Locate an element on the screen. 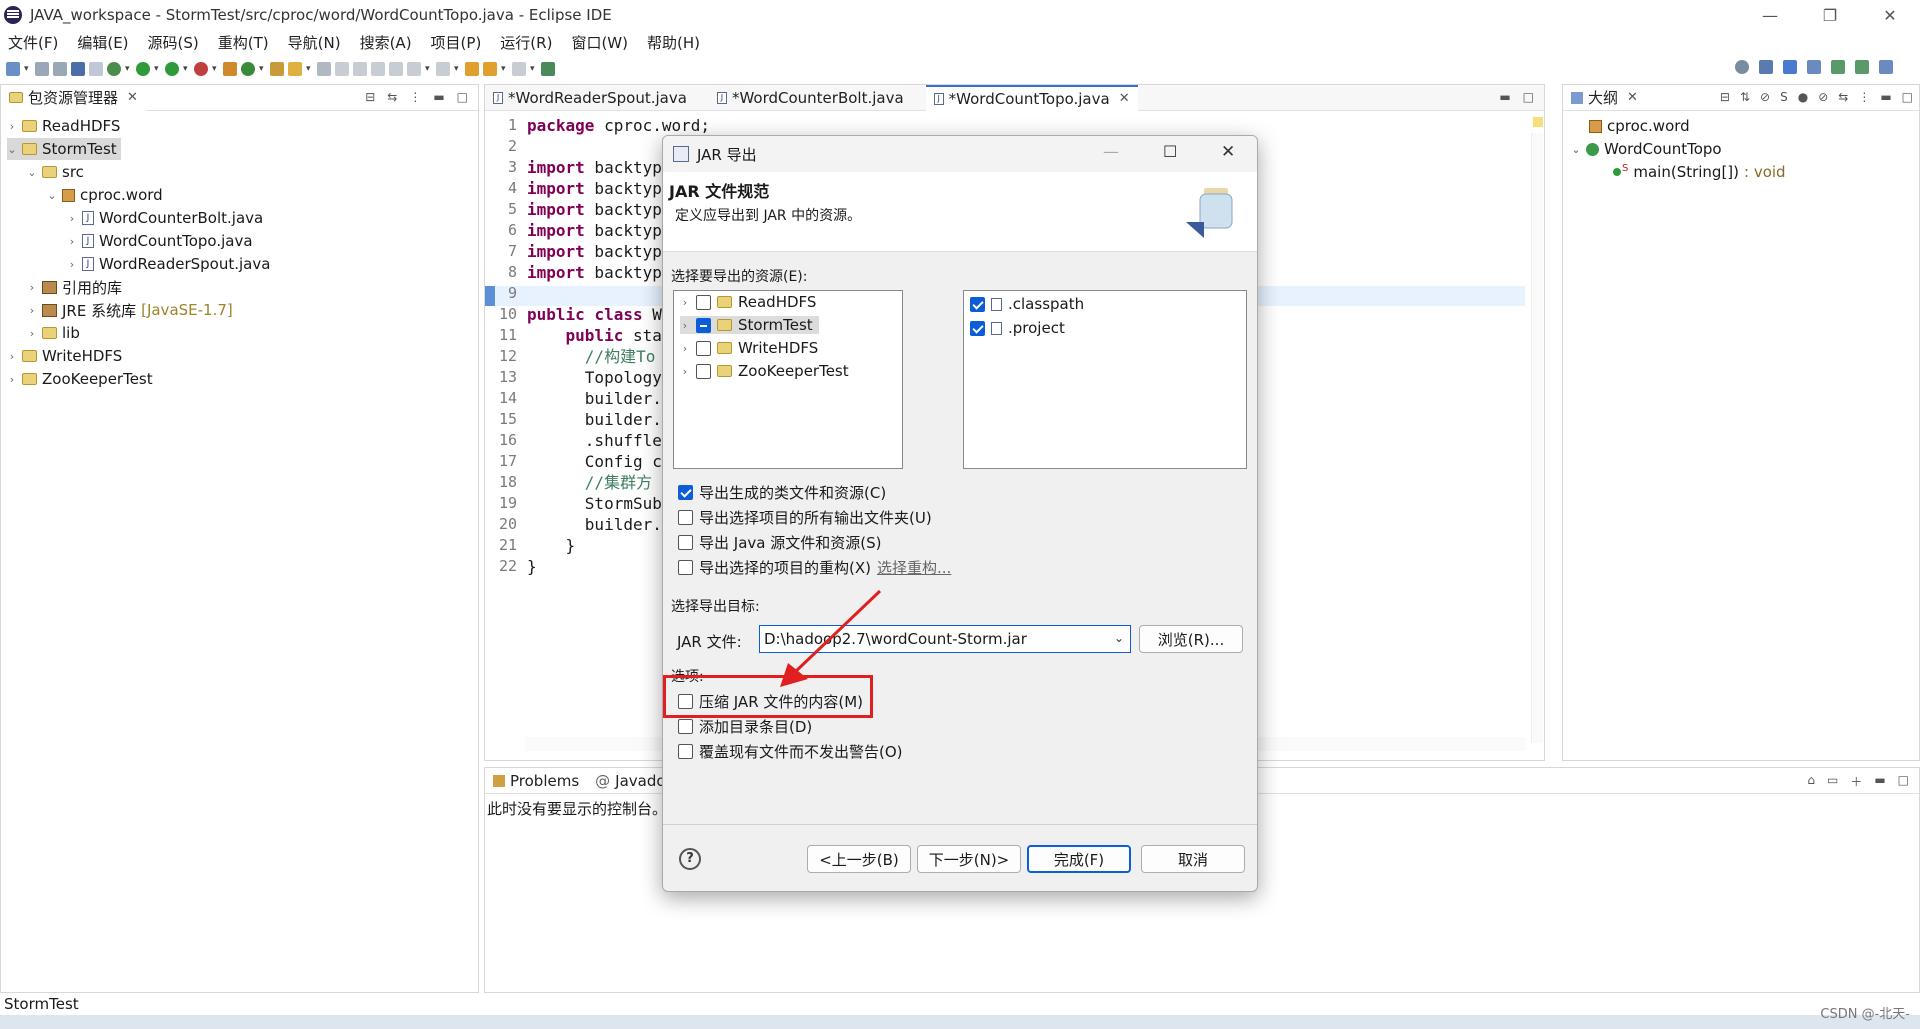 Image resolution: width=1920 pixels, height=1029 pixels. tree-item-wordcounttopo: › J WordCountTopo.java is located at coordinates (160, 241).